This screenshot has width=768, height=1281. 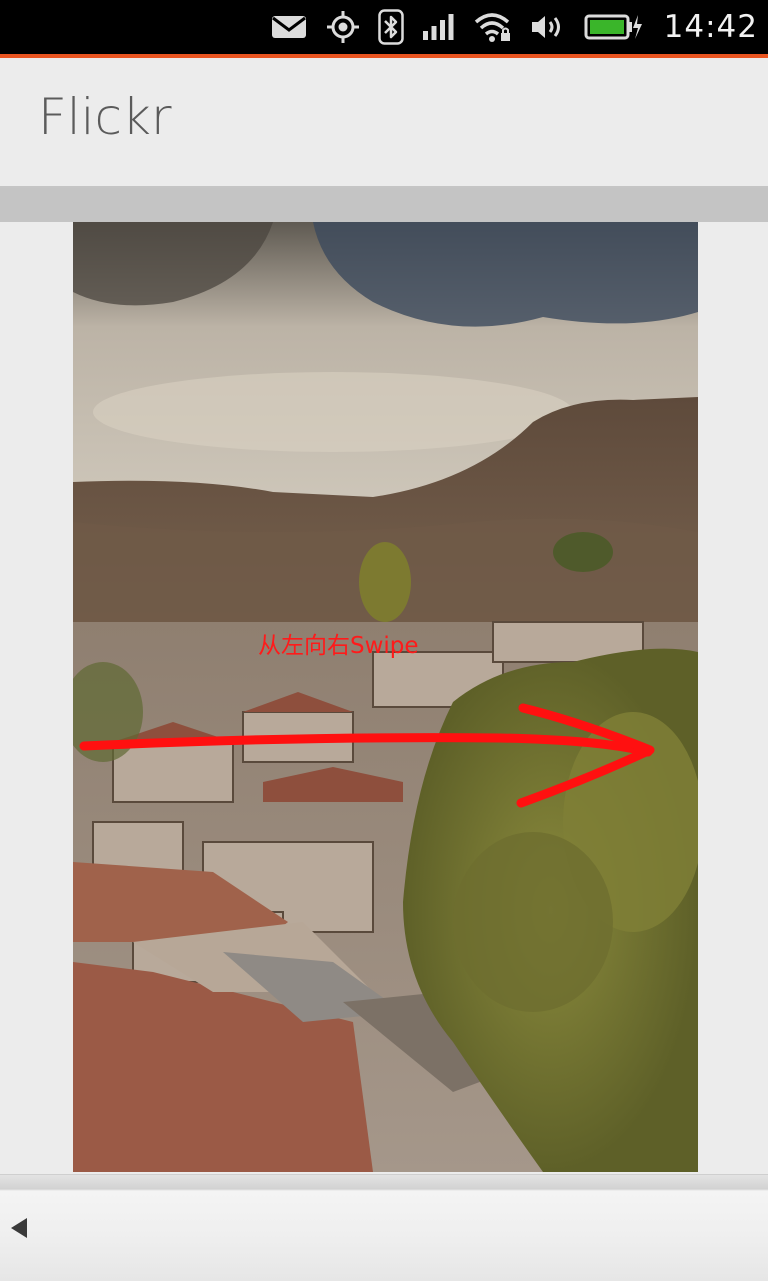 I want to click on battery-charging-icon, so click(x=613, y=27).